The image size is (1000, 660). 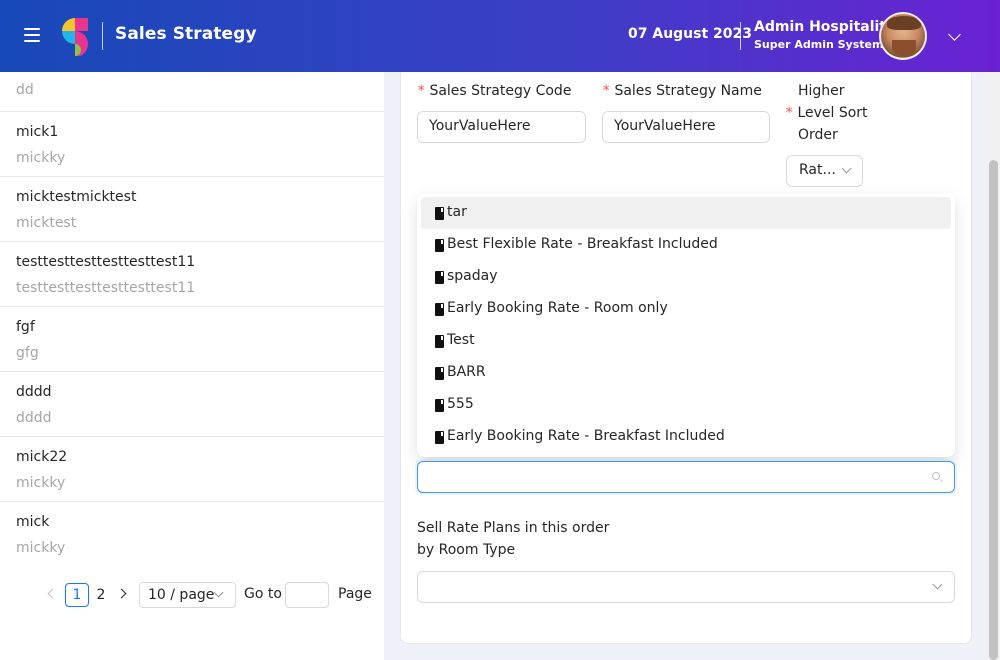 What do you see at coordinates (818, 135) in the screenshot?
I see `sort-label-line3: Order` at bounding box center [818, 135].